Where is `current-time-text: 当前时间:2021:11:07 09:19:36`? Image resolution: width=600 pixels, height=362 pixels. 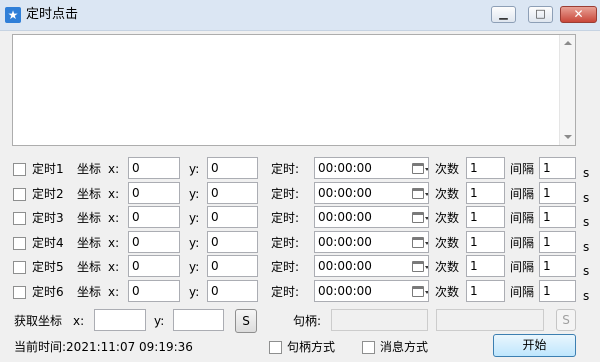 current-time-text: 当前时间:2021:11:07 09:19:36 is located at coordinates (103, 347).